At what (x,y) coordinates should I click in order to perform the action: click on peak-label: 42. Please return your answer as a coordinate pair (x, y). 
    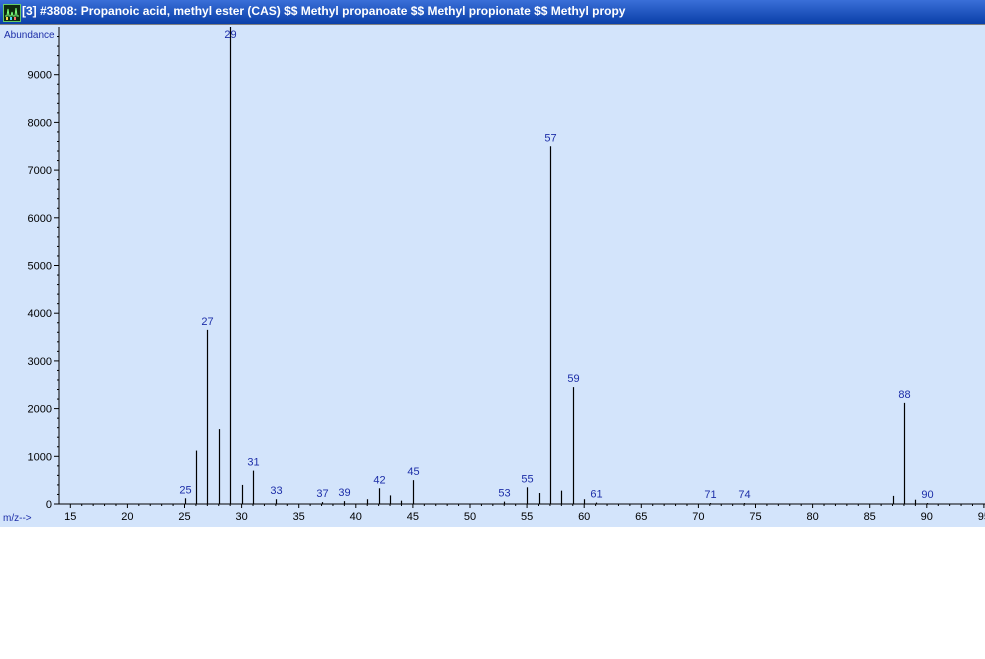
    Looking at the image, I should click on (379, 480).